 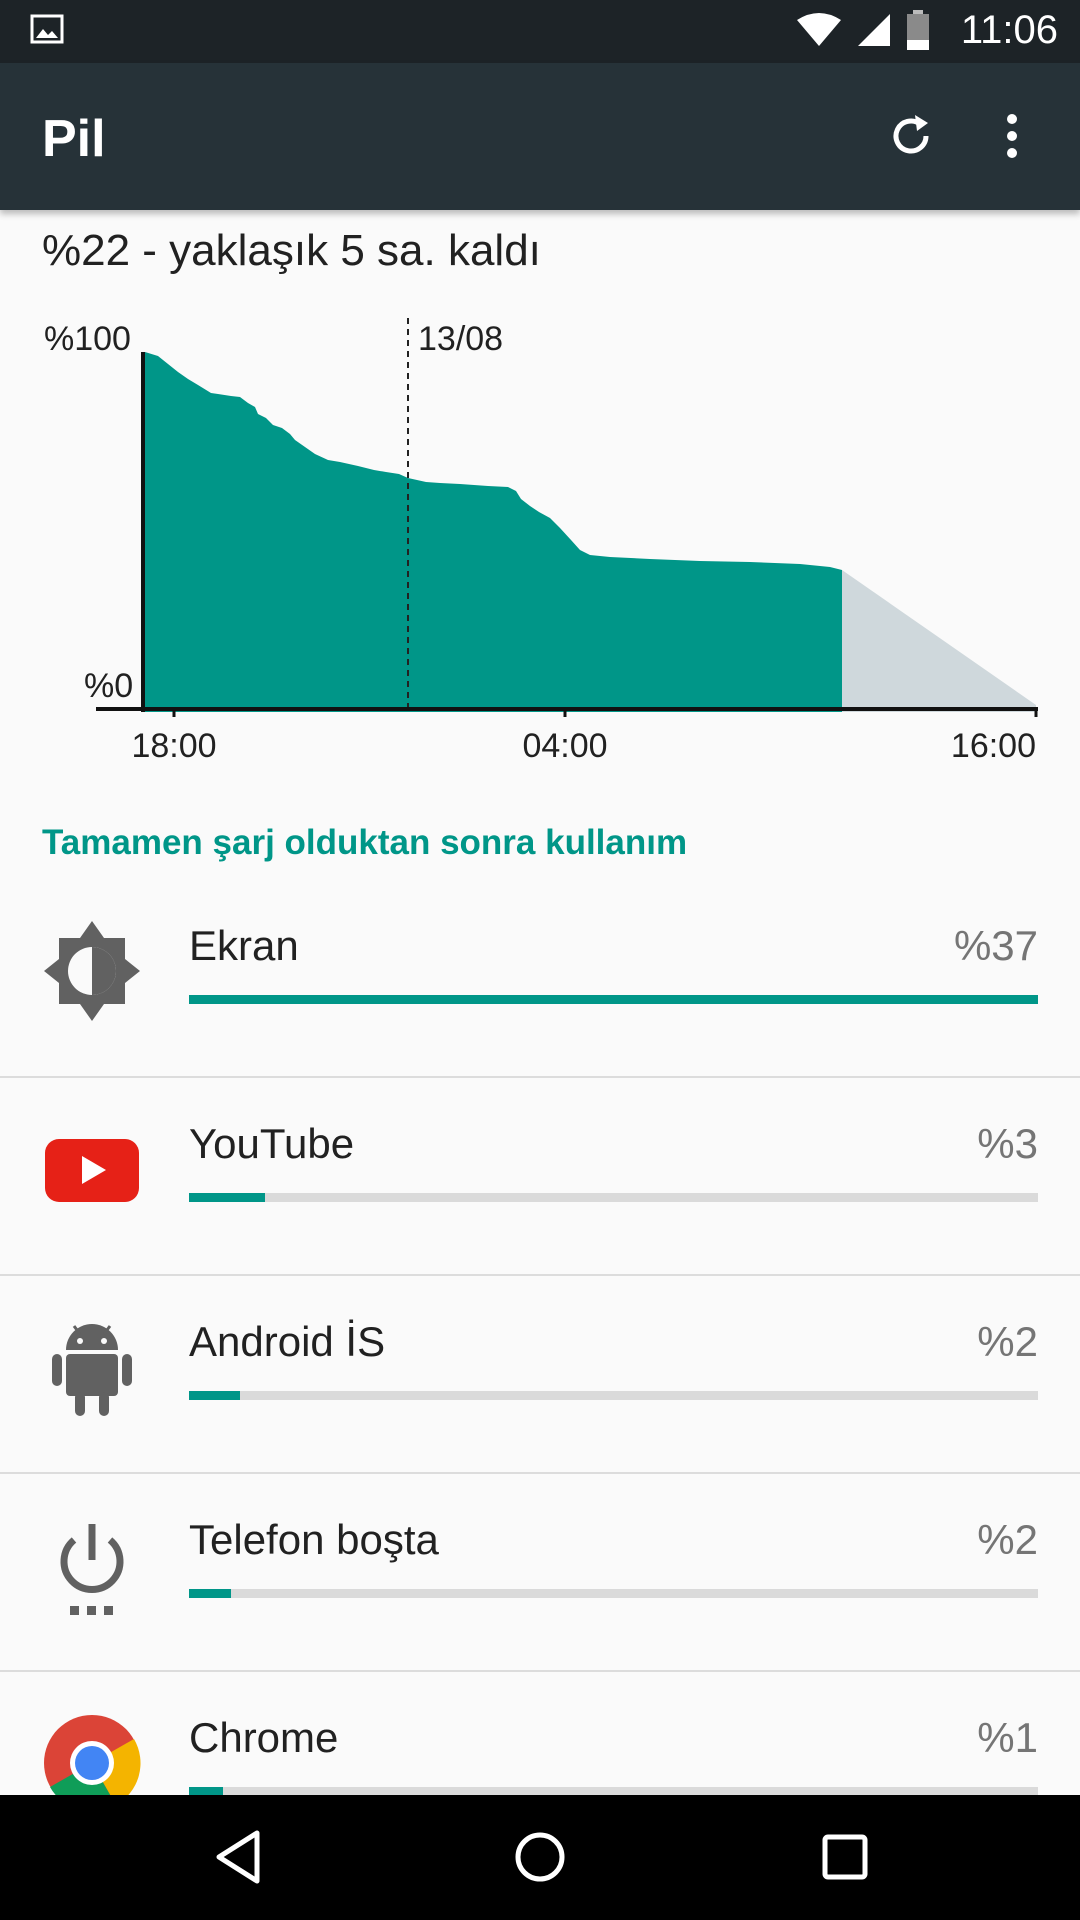 I want to click on battery-level-area, so click(x=493, y=532).